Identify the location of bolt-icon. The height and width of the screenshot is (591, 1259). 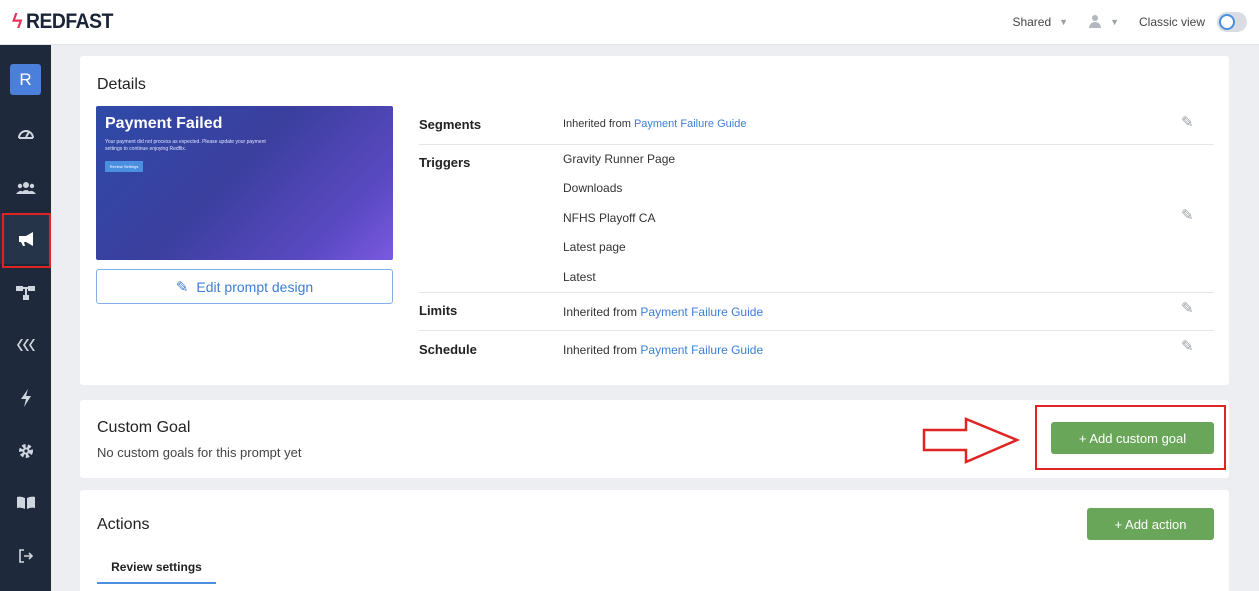
(25, 398).